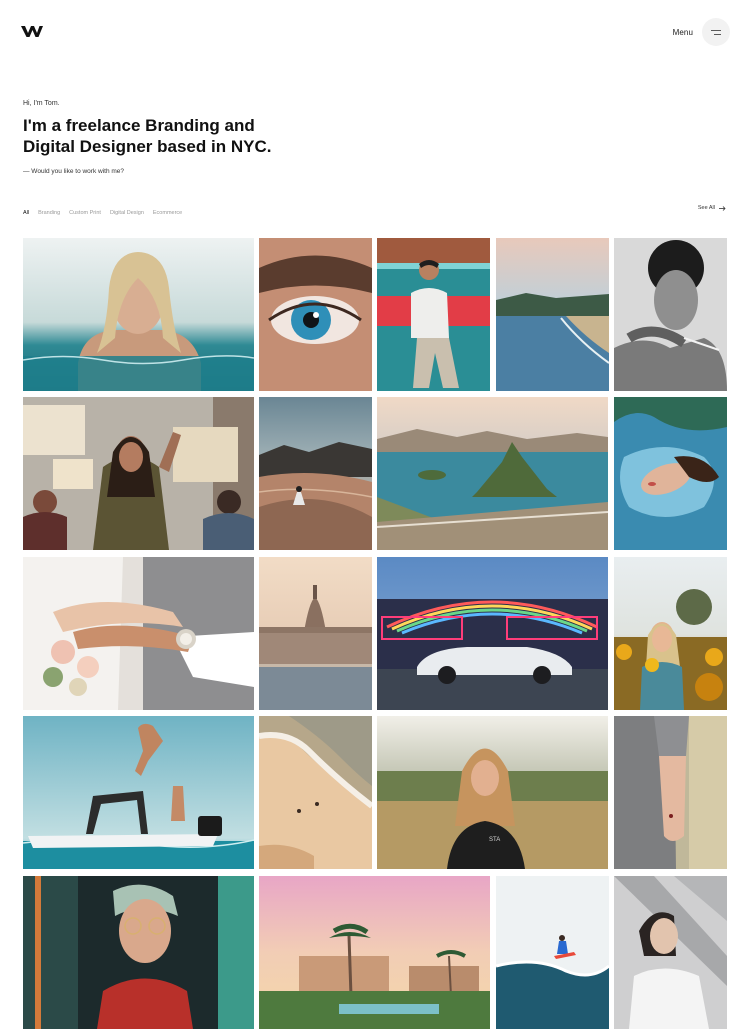 The image size is (750, 1036). Describe the element at coordinates (26, 213) in the screenshot. I see `filter-all: All` at that location.